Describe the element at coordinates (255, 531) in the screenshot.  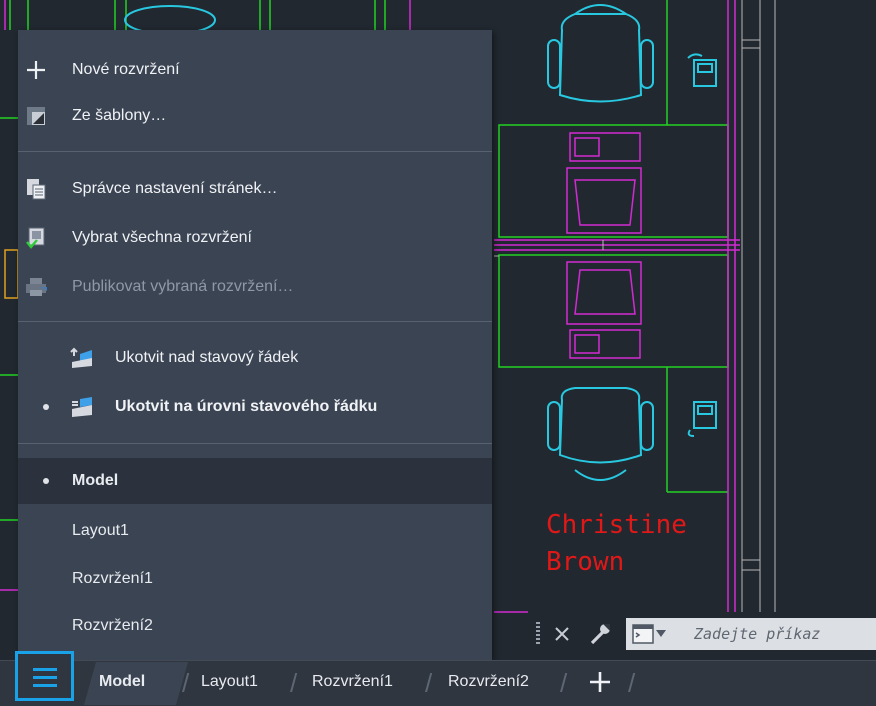
I see `layout-list-item-layout1: Layout1` at that location.